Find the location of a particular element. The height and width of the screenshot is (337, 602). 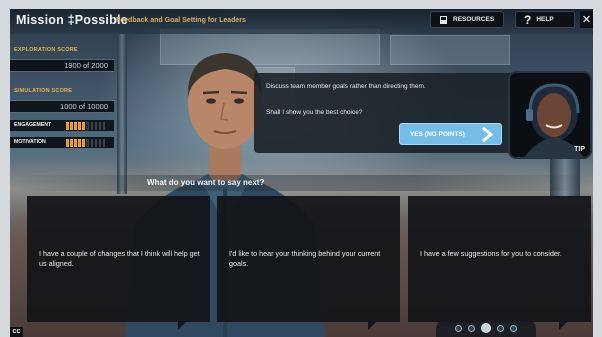

engagement-meter is located at coordinates (86, 126).